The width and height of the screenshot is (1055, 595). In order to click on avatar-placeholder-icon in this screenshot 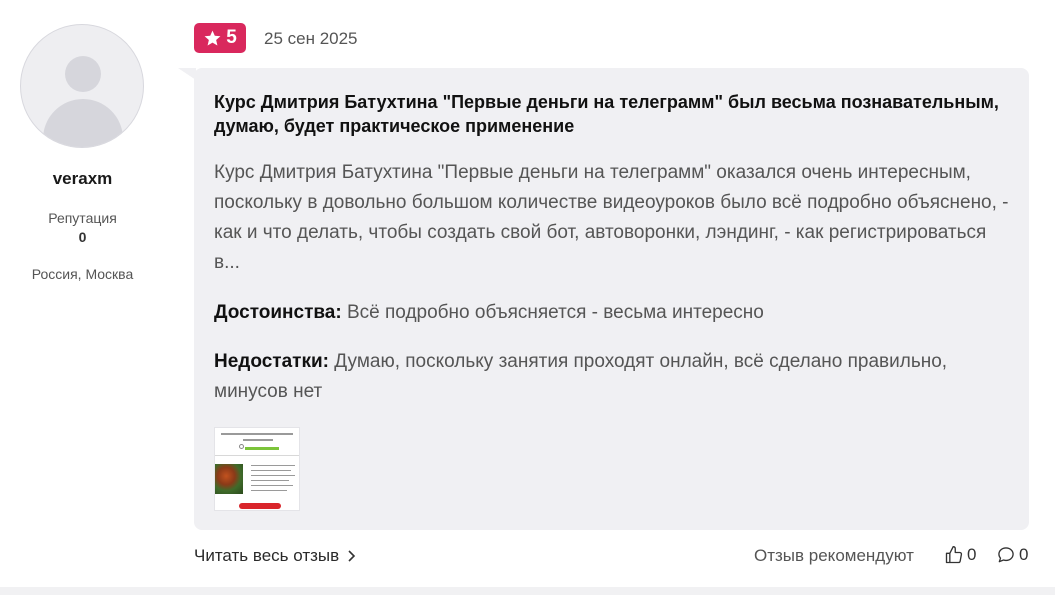, I will do `click(83, 74)`.